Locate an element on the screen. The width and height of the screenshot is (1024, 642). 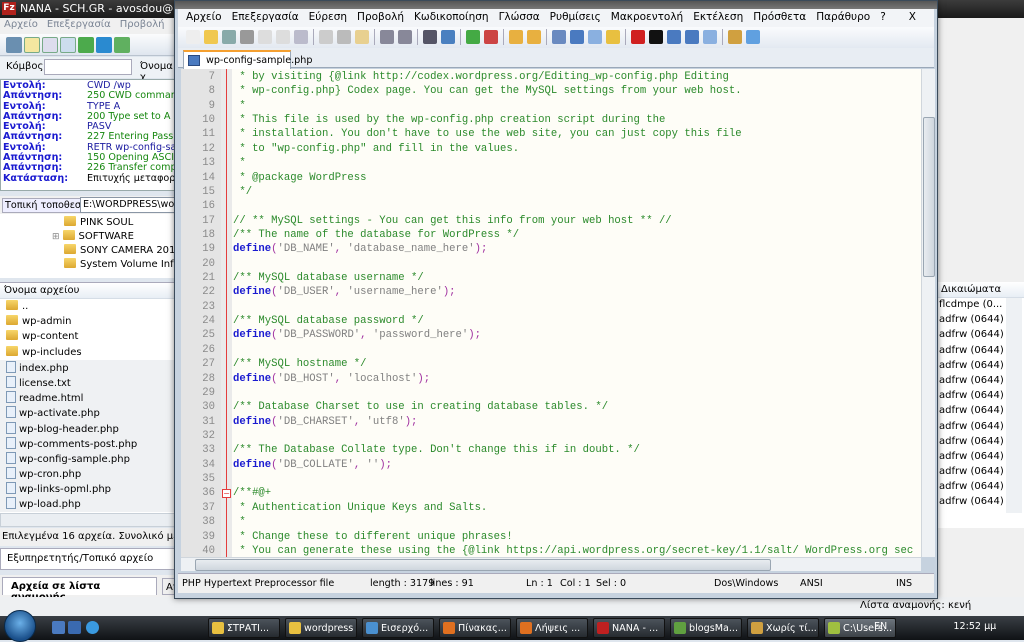
tree-item: ⊞ SOFTWARE is located at coordinates (93, 237).